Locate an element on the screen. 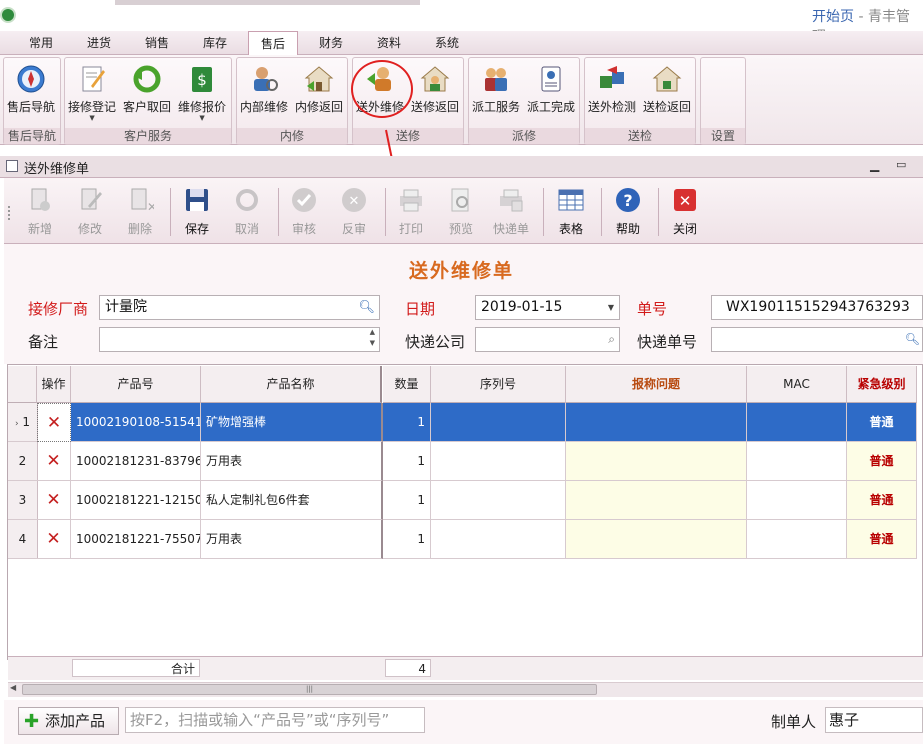  start-page-label: 开始页 is located at coordinates (833, 17).